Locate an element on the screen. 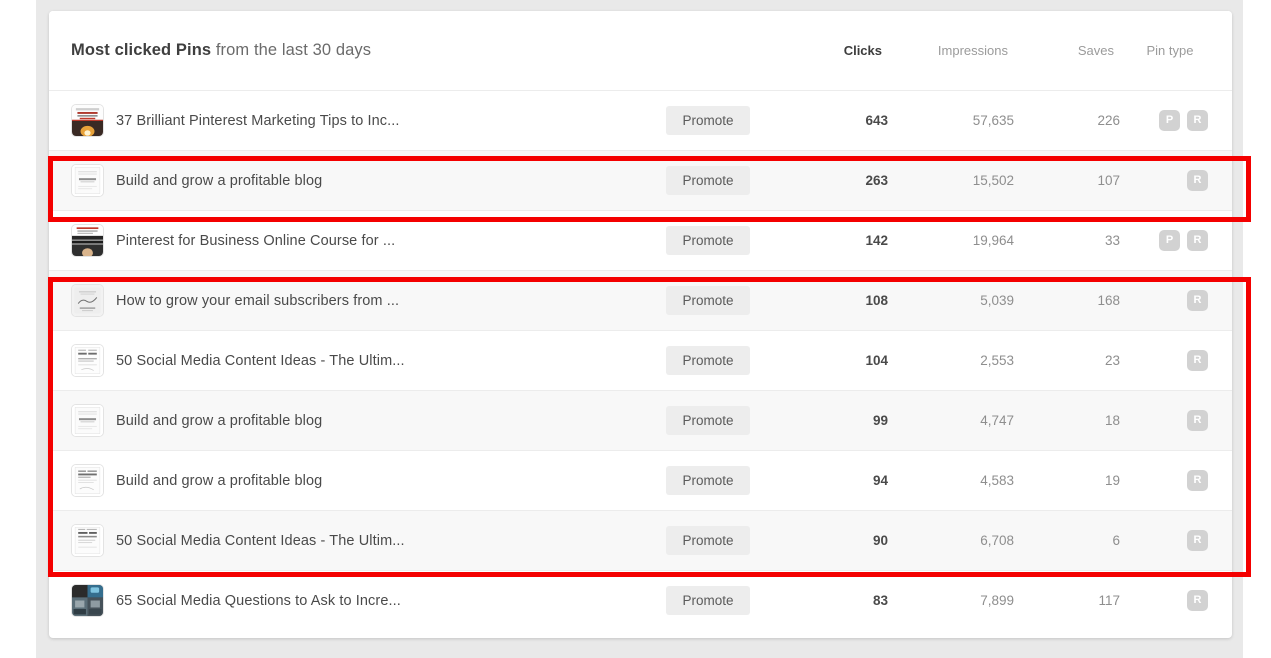 The width and height of the screenshot is (1271, 658). cell-saves: 19 is located at coordinates (1112, 480).